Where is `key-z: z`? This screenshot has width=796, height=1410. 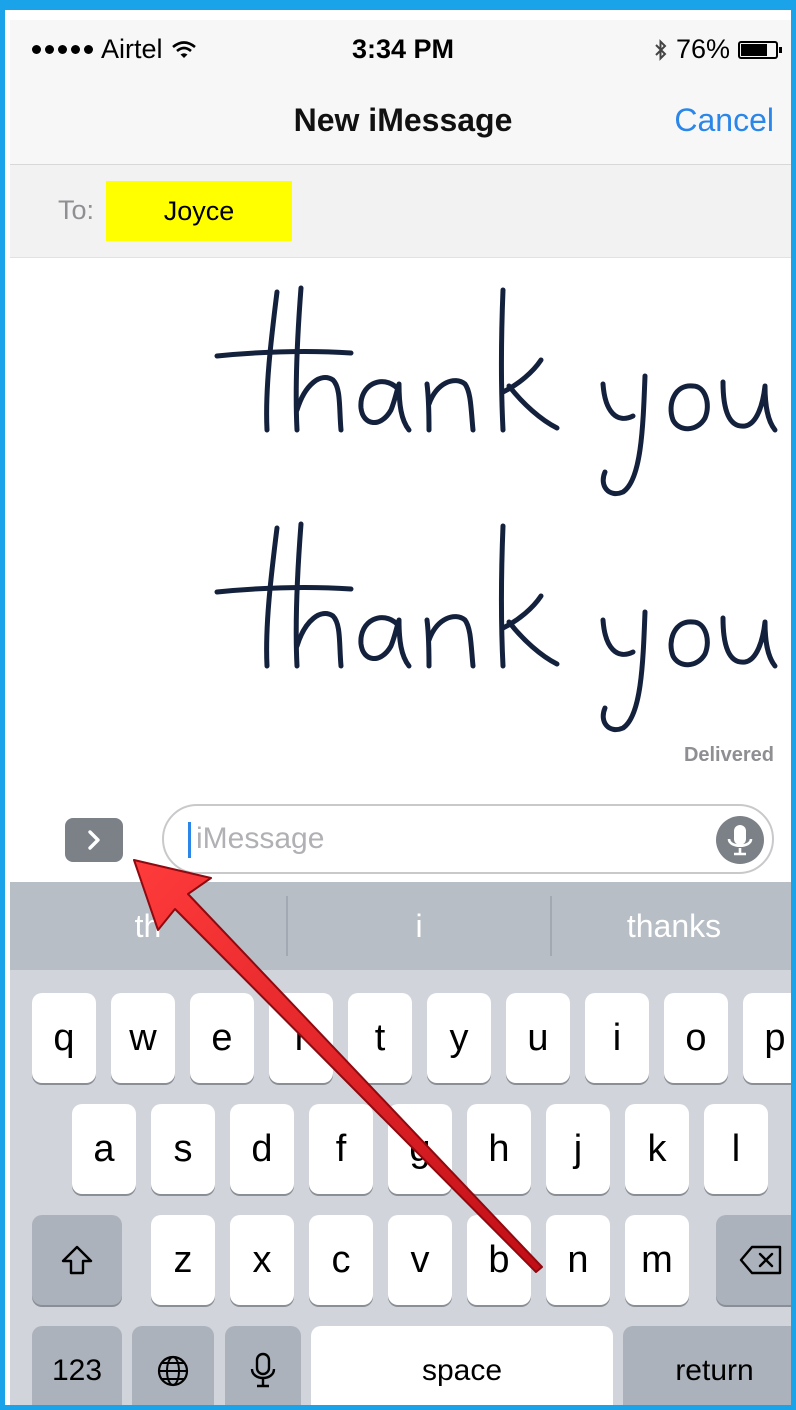
key-z: z is located at coordinates (183, 1260).